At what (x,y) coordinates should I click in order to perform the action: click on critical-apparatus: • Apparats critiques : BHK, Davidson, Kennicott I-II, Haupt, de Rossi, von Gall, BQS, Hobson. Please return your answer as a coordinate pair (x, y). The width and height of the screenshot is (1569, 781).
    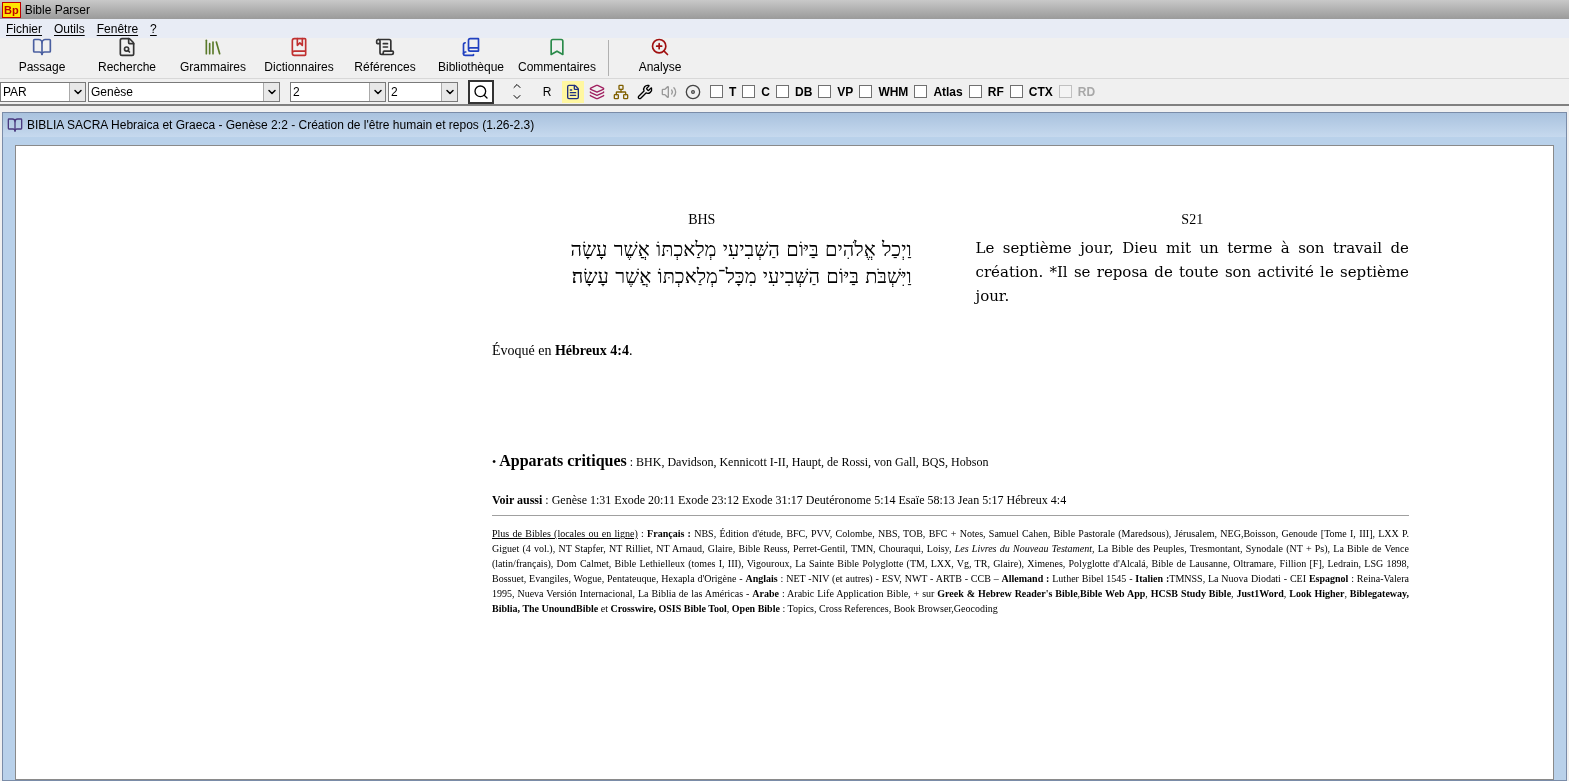
    Looking at the image, I should click on (741, 461).